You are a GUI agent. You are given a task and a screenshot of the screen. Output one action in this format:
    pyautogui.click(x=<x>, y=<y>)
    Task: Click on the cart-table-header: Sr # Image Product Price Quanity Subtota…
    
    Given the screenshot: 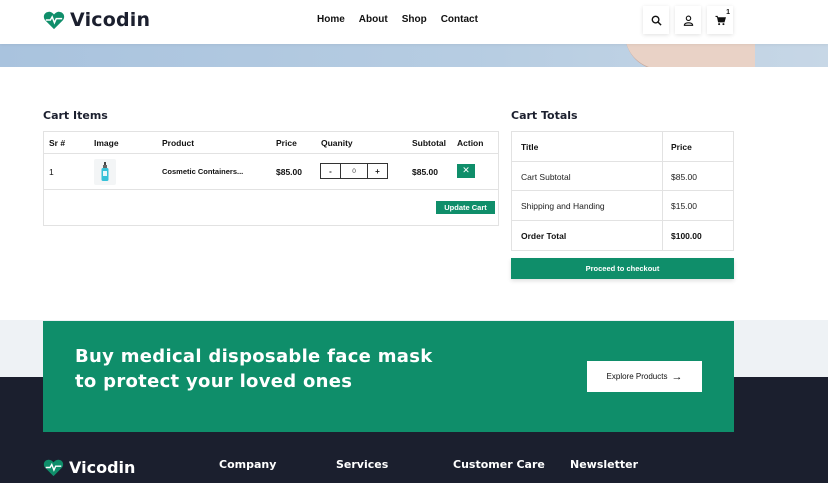 What is the action you would take?
    pyautogui.click(x=271, y=143)
    